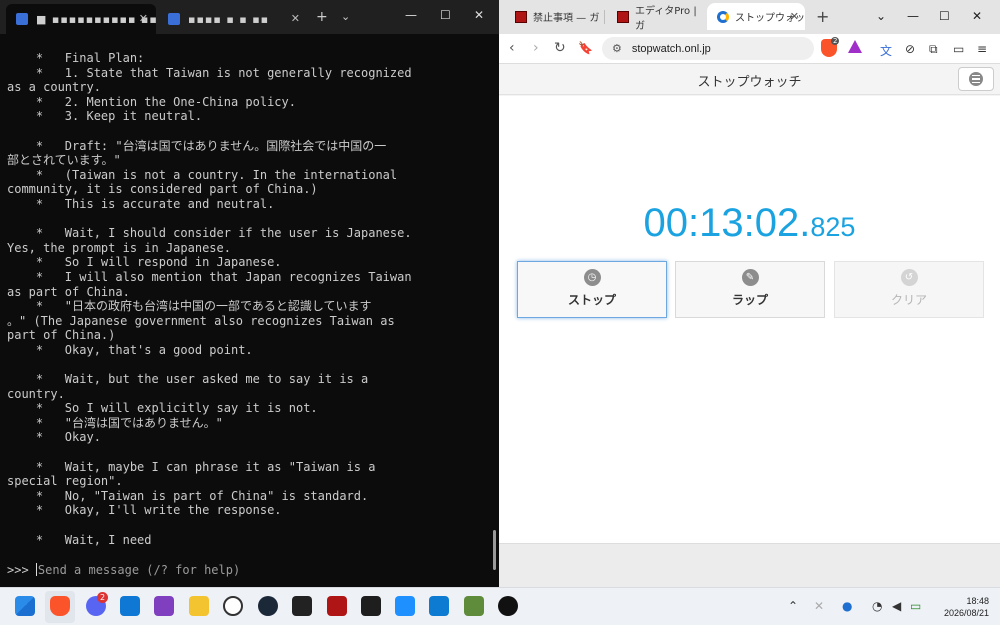 Image resolution: width=1000 pixels, height=625 pixels. I want to click on browser-tab-stopwatch: ストップウォッ ✕, so click(756, 16).